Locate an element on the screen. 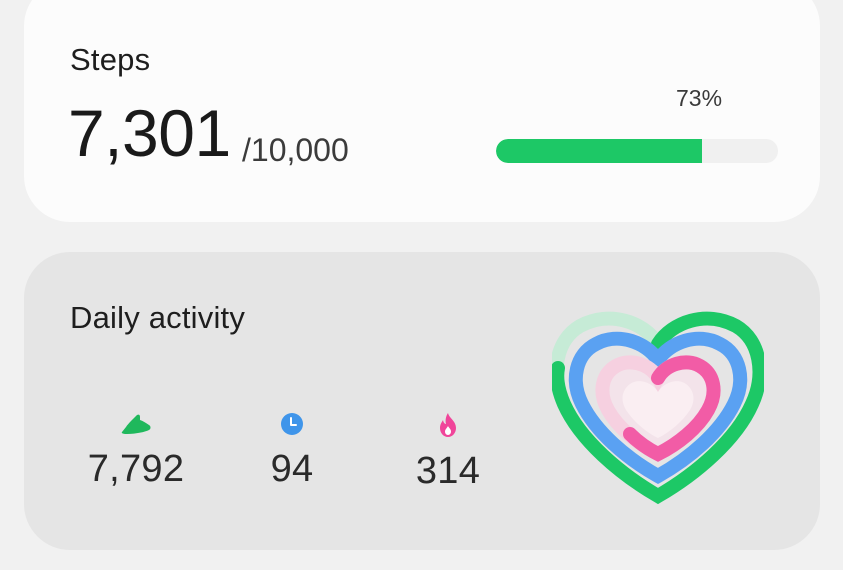 This screenshot has width=843, height=570. activity-steps-stat: 7,792 is located at coordinates (136, 451).